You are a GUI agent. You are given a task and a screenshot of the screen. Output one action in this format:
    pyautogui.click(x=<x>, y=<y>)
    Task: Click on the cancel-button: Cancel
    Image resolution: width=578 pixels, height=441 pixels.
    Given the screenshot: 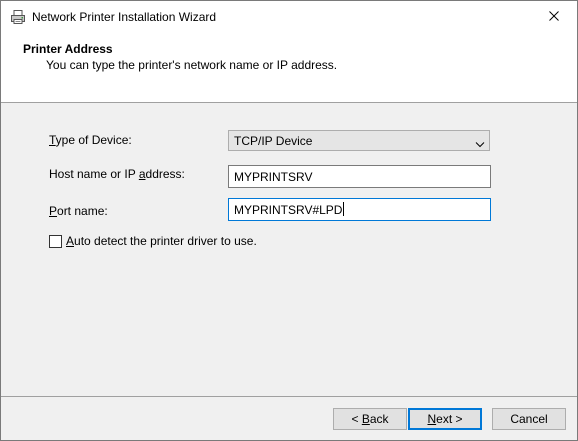 What is the action you would take?
    pyautogui.click(x=529, y=419)
    